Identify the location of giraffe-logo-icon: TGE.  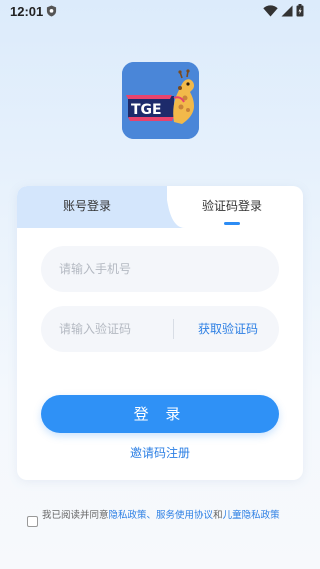
(160, 100).